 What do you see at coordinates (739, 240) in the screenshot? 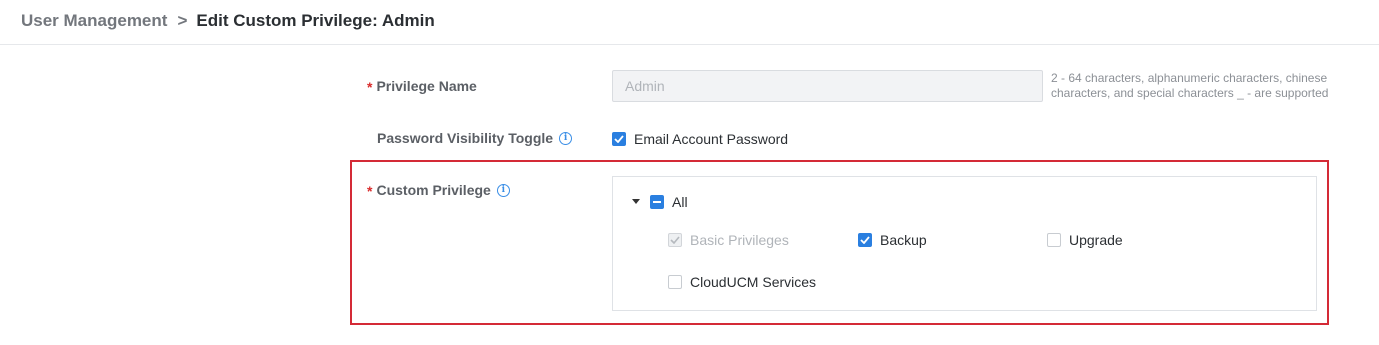
I see `tree-item-label: Basic Privileges` at bounding box center [739, 240].